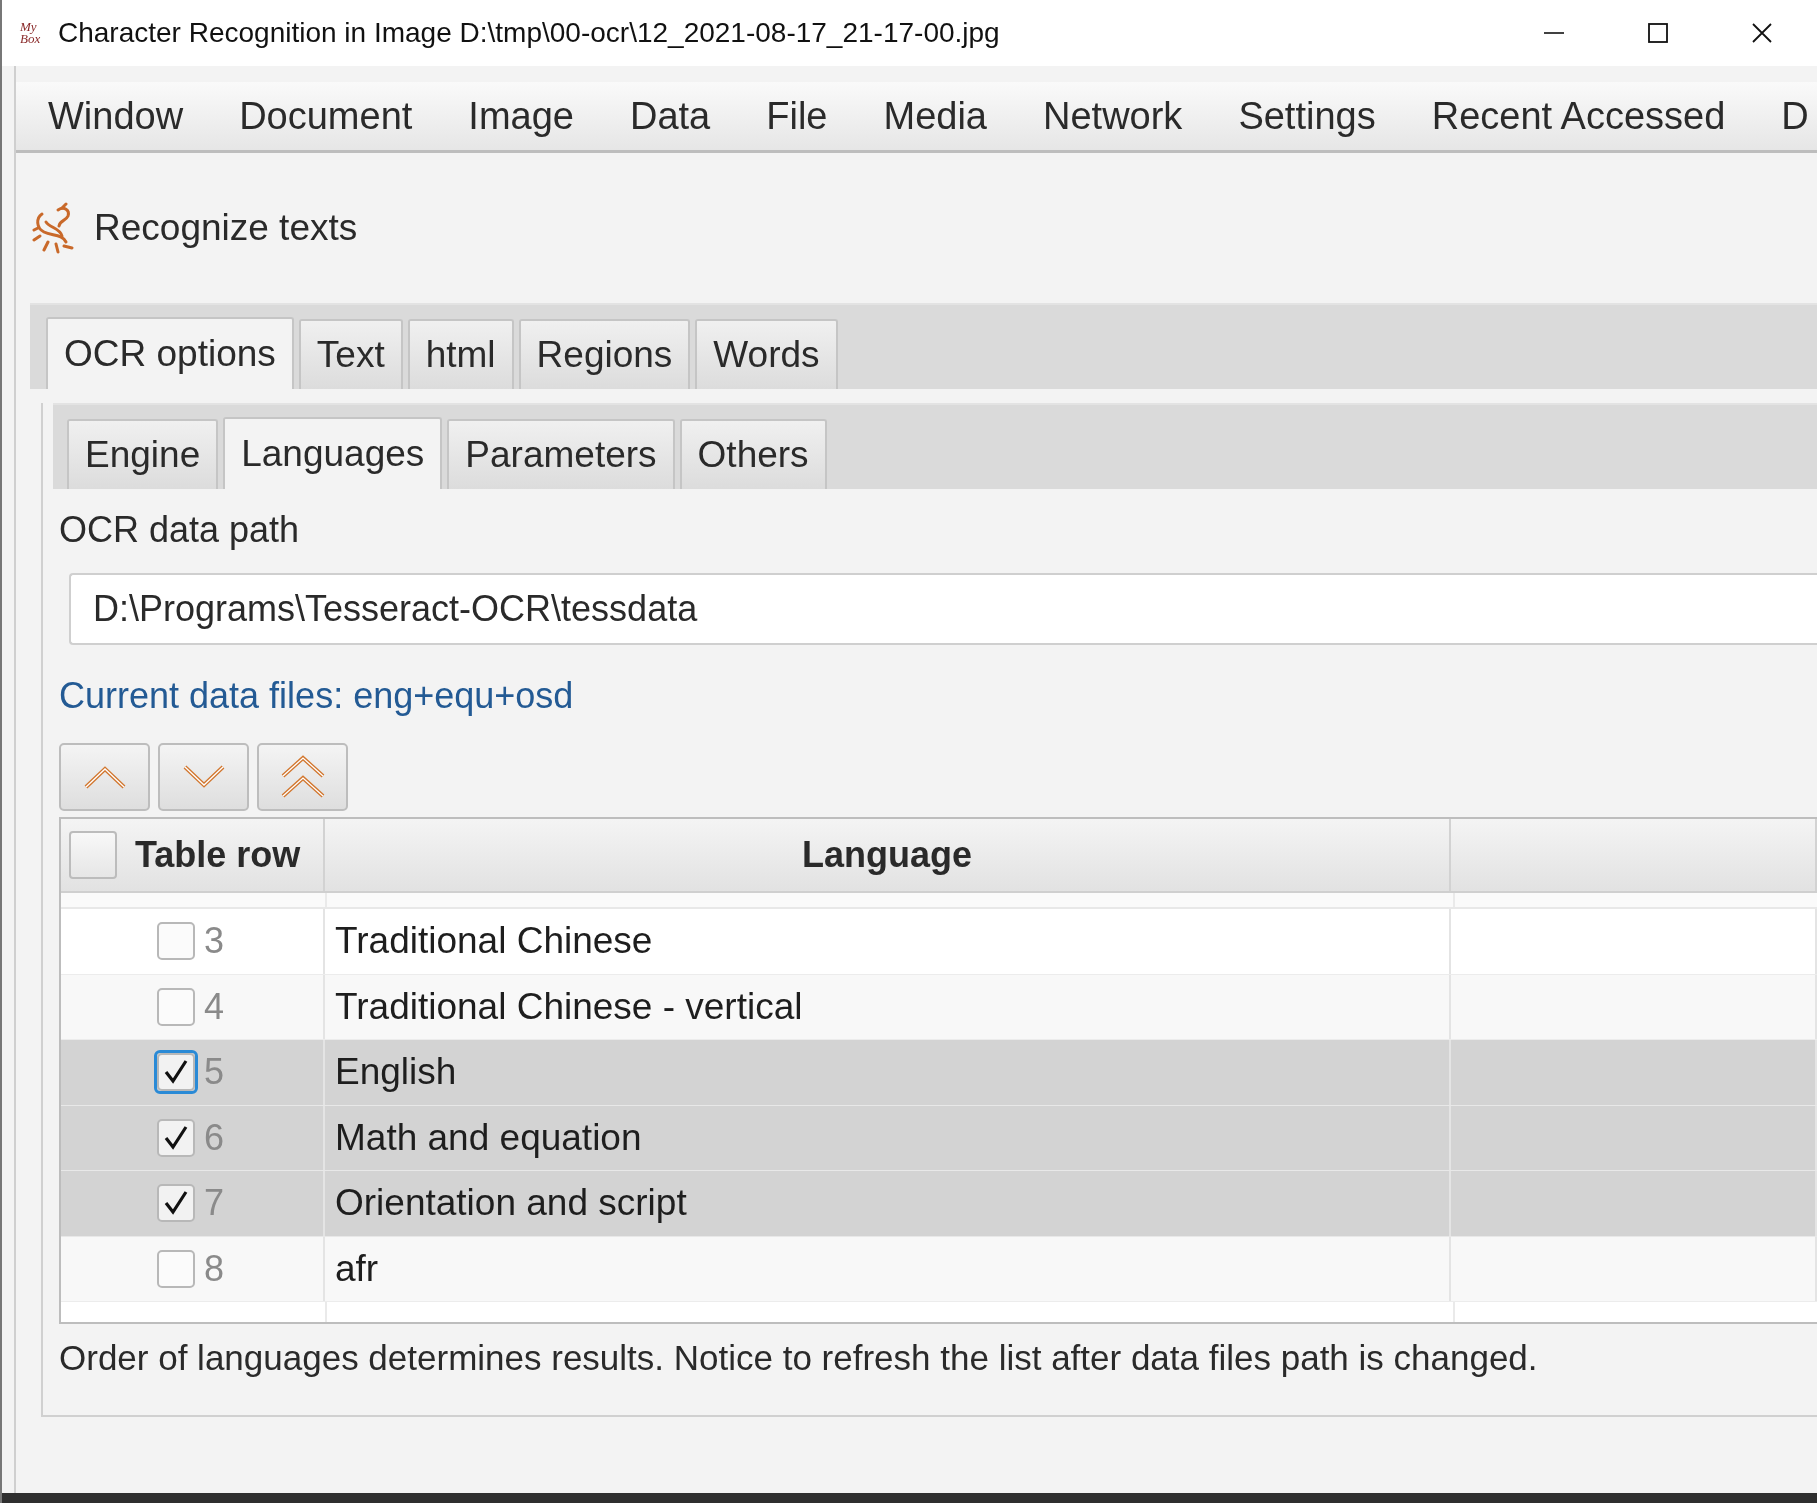 Image resolution: width=1817 pixels, height=1503 pixels. What do you see at coordinates (766, 354) in the screenshot?
I see `tab: Words` at bounding box center [766, 354].